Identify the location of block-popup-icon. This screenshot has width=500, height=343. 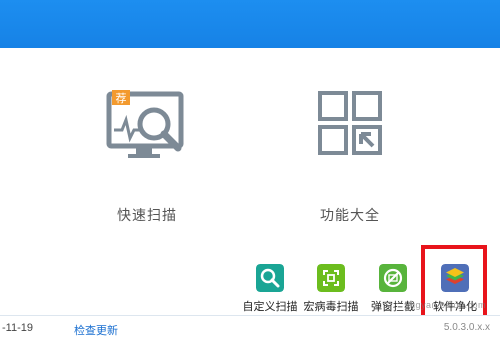
(393, 278).